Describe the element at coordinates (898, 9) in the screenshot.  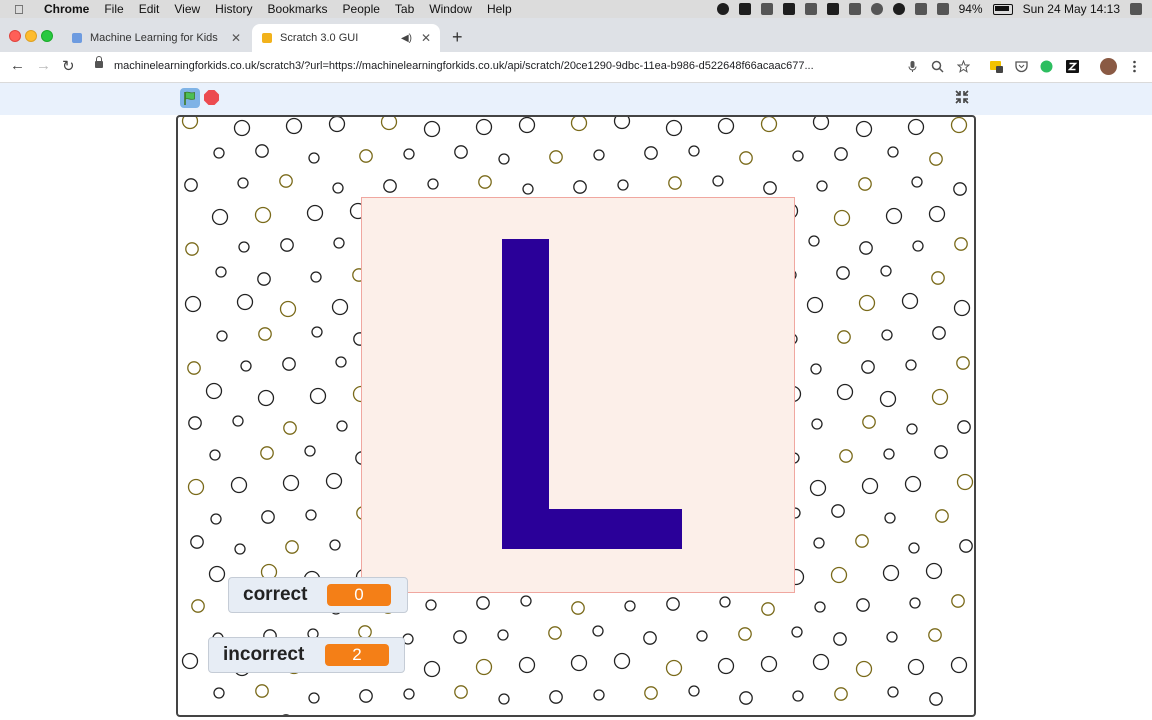
I see `siri-icon` at that location.